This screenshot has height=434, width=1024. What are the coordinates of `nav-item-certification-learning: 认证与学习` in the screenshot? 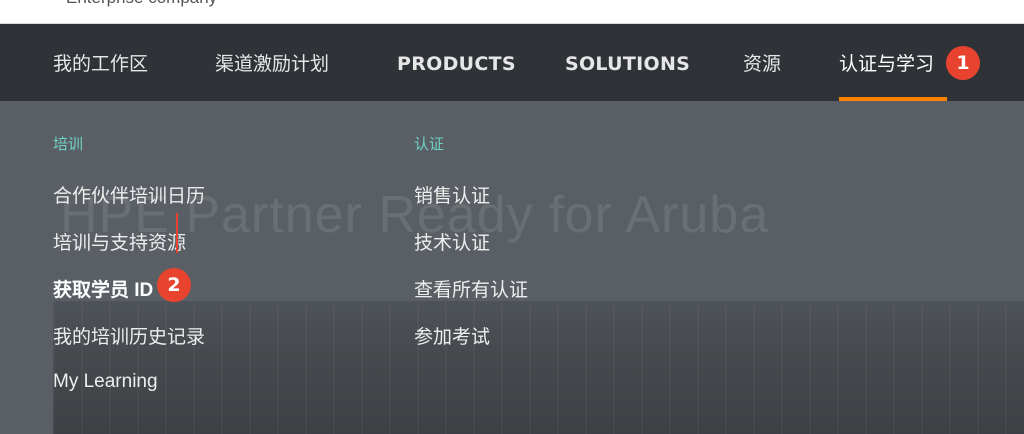 It's located at (886, 62).